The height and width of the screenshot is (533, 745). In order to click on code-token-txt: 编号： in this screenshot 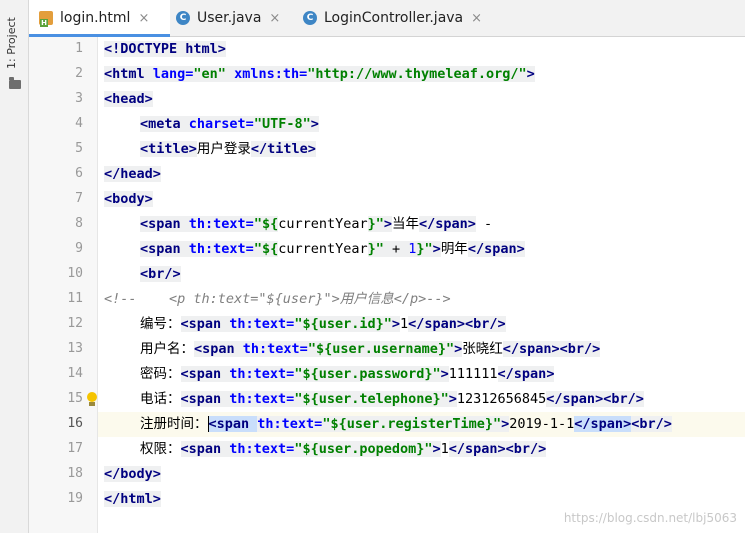, I will do `click(160, 324)`.